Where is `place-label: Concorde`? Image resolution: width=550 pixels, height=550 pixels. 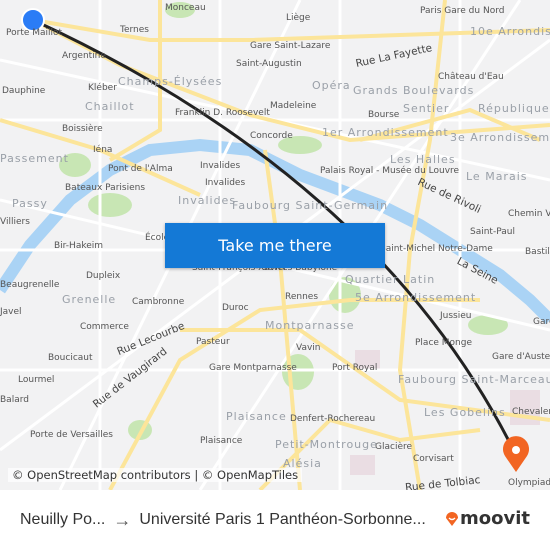
place-label: Concorde is located at coordinates (271, 136).